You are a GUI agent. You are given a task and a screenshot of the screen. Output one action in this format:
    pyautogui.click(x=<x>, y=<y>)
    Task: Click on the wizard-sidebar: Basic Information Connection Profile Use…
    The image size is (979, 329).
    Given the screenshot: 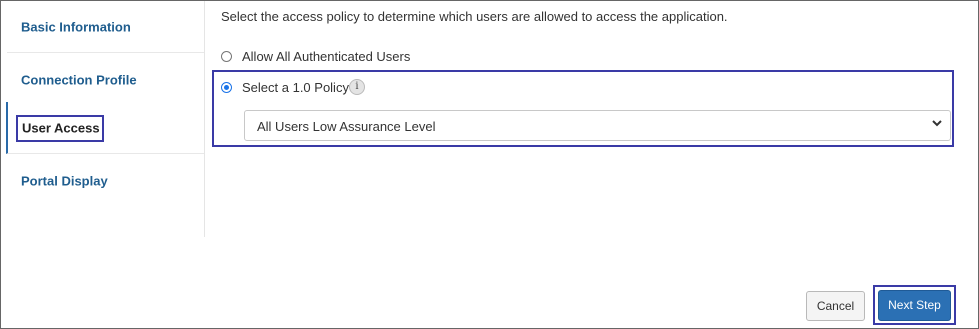 What is the action you would take?
    pyautogui.click(x=105, y=119)
    